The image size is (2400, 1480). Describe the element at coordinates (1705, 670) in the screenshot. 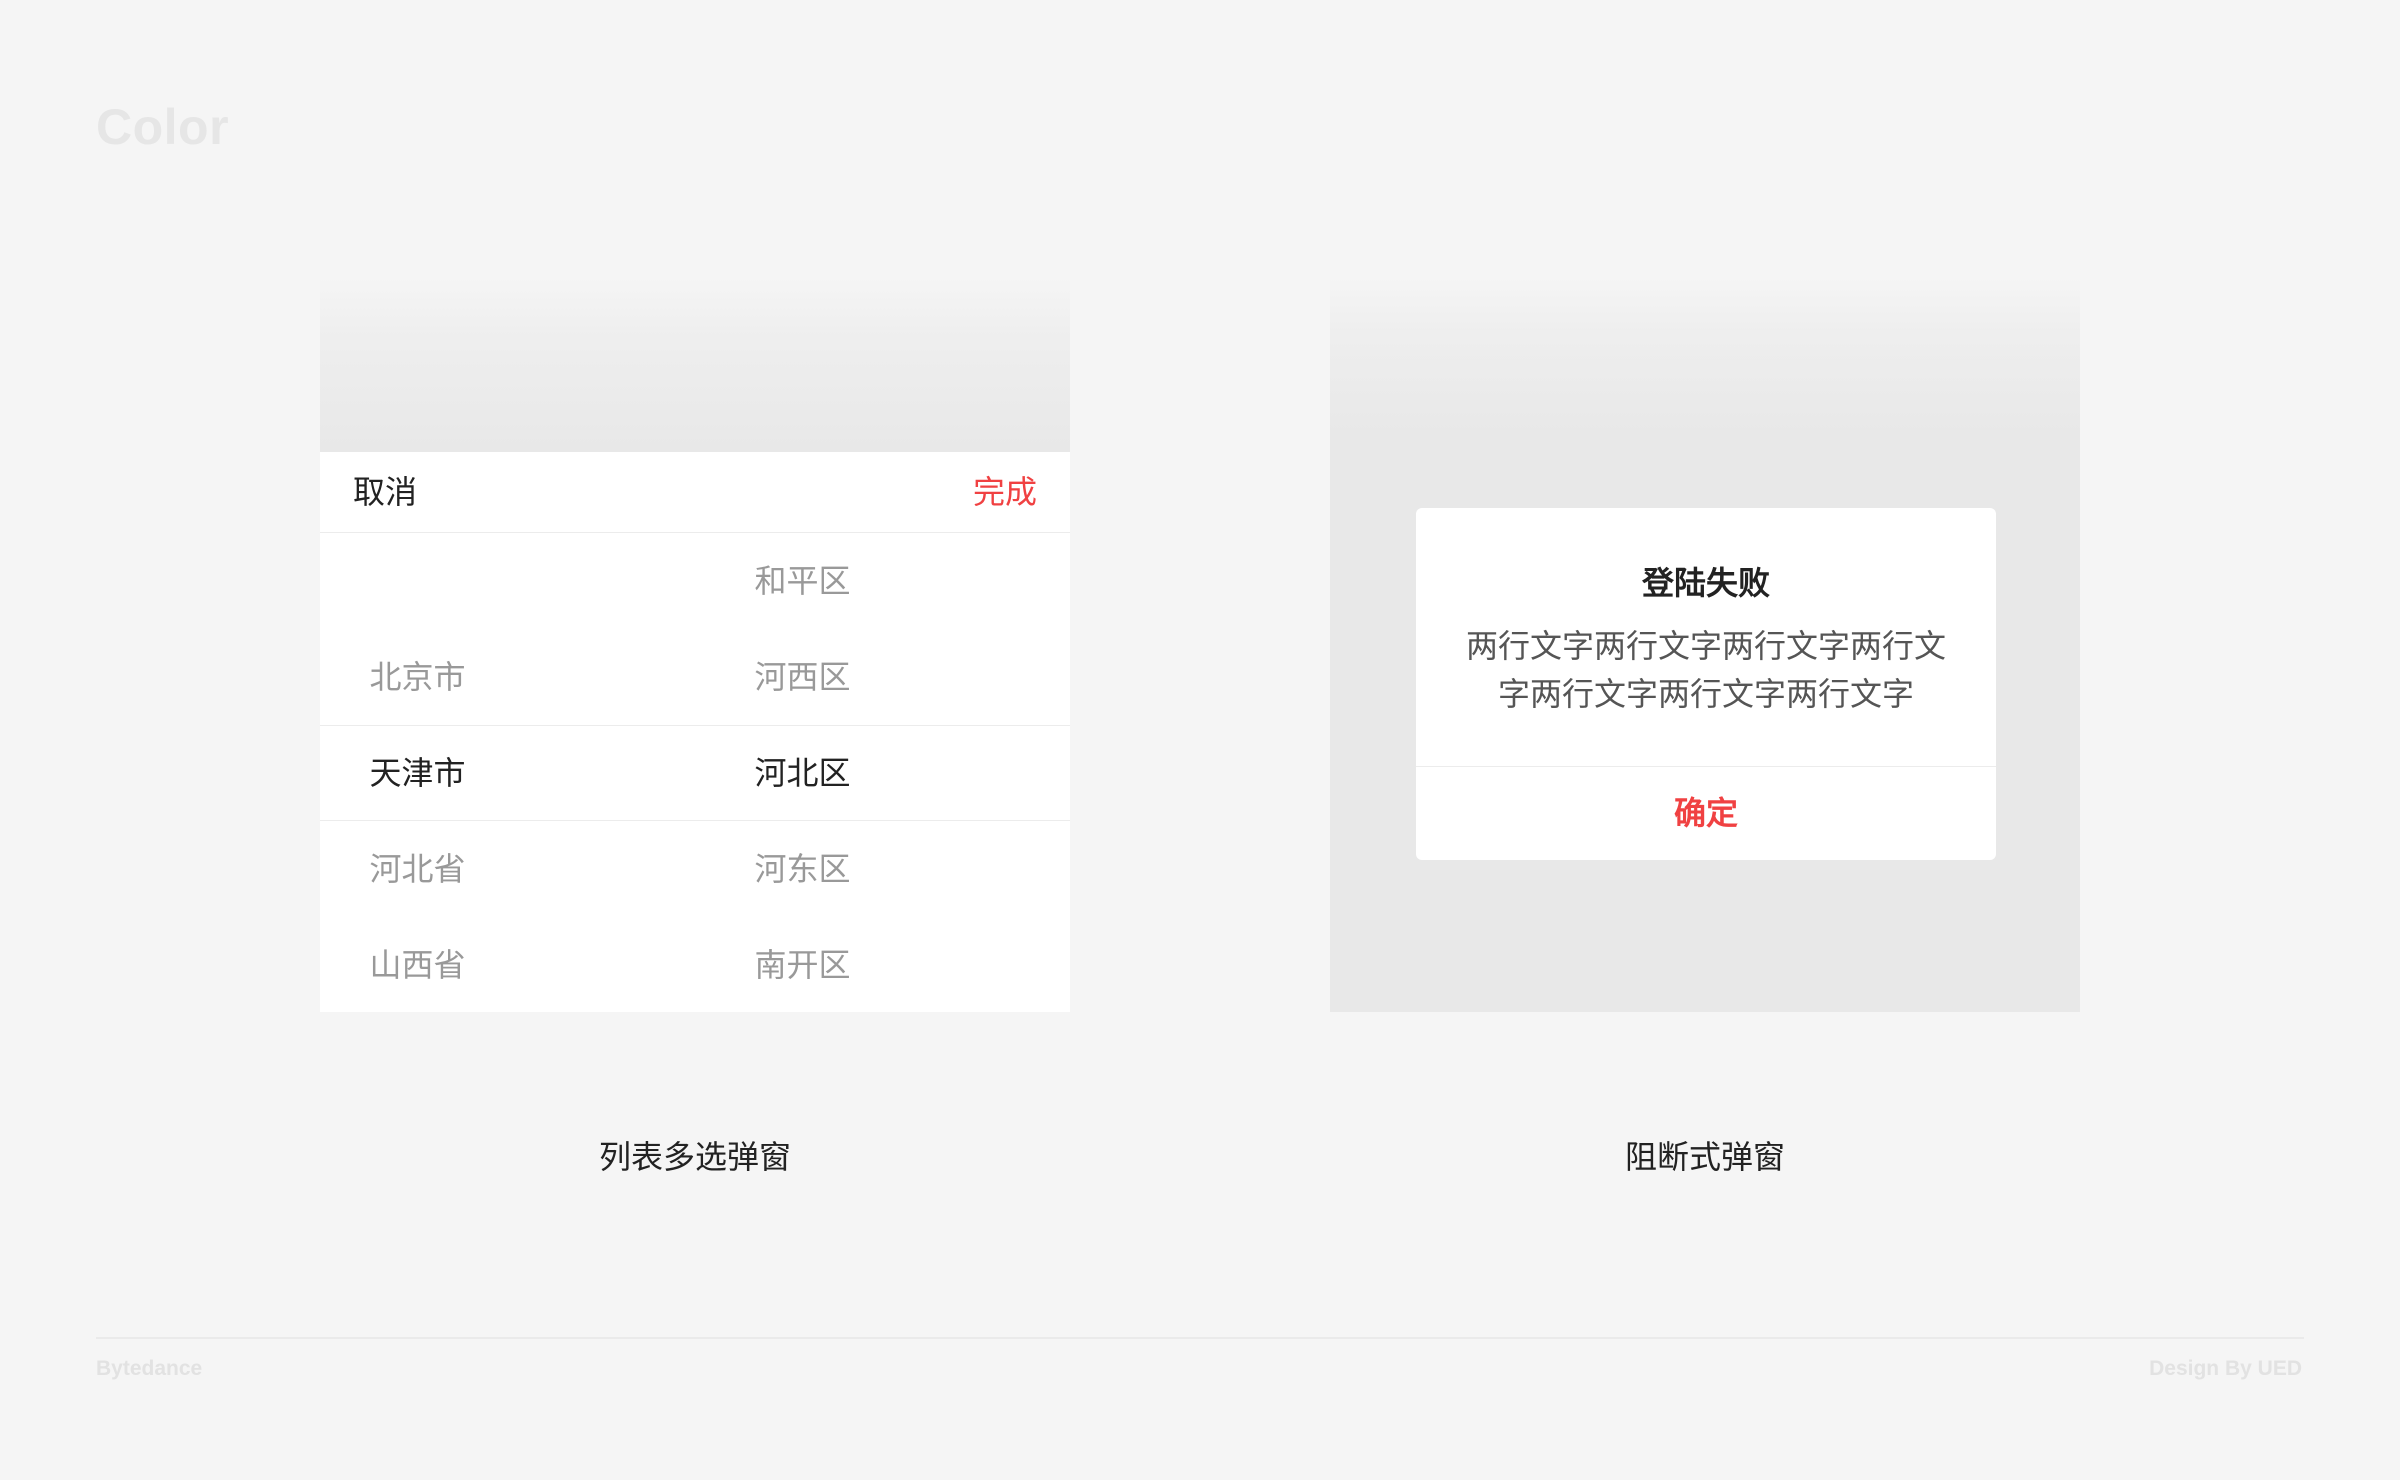

I see `dialog-message: 两行文字两行文字两行文字两行文字两行文字两行文字两行文字` at that location.